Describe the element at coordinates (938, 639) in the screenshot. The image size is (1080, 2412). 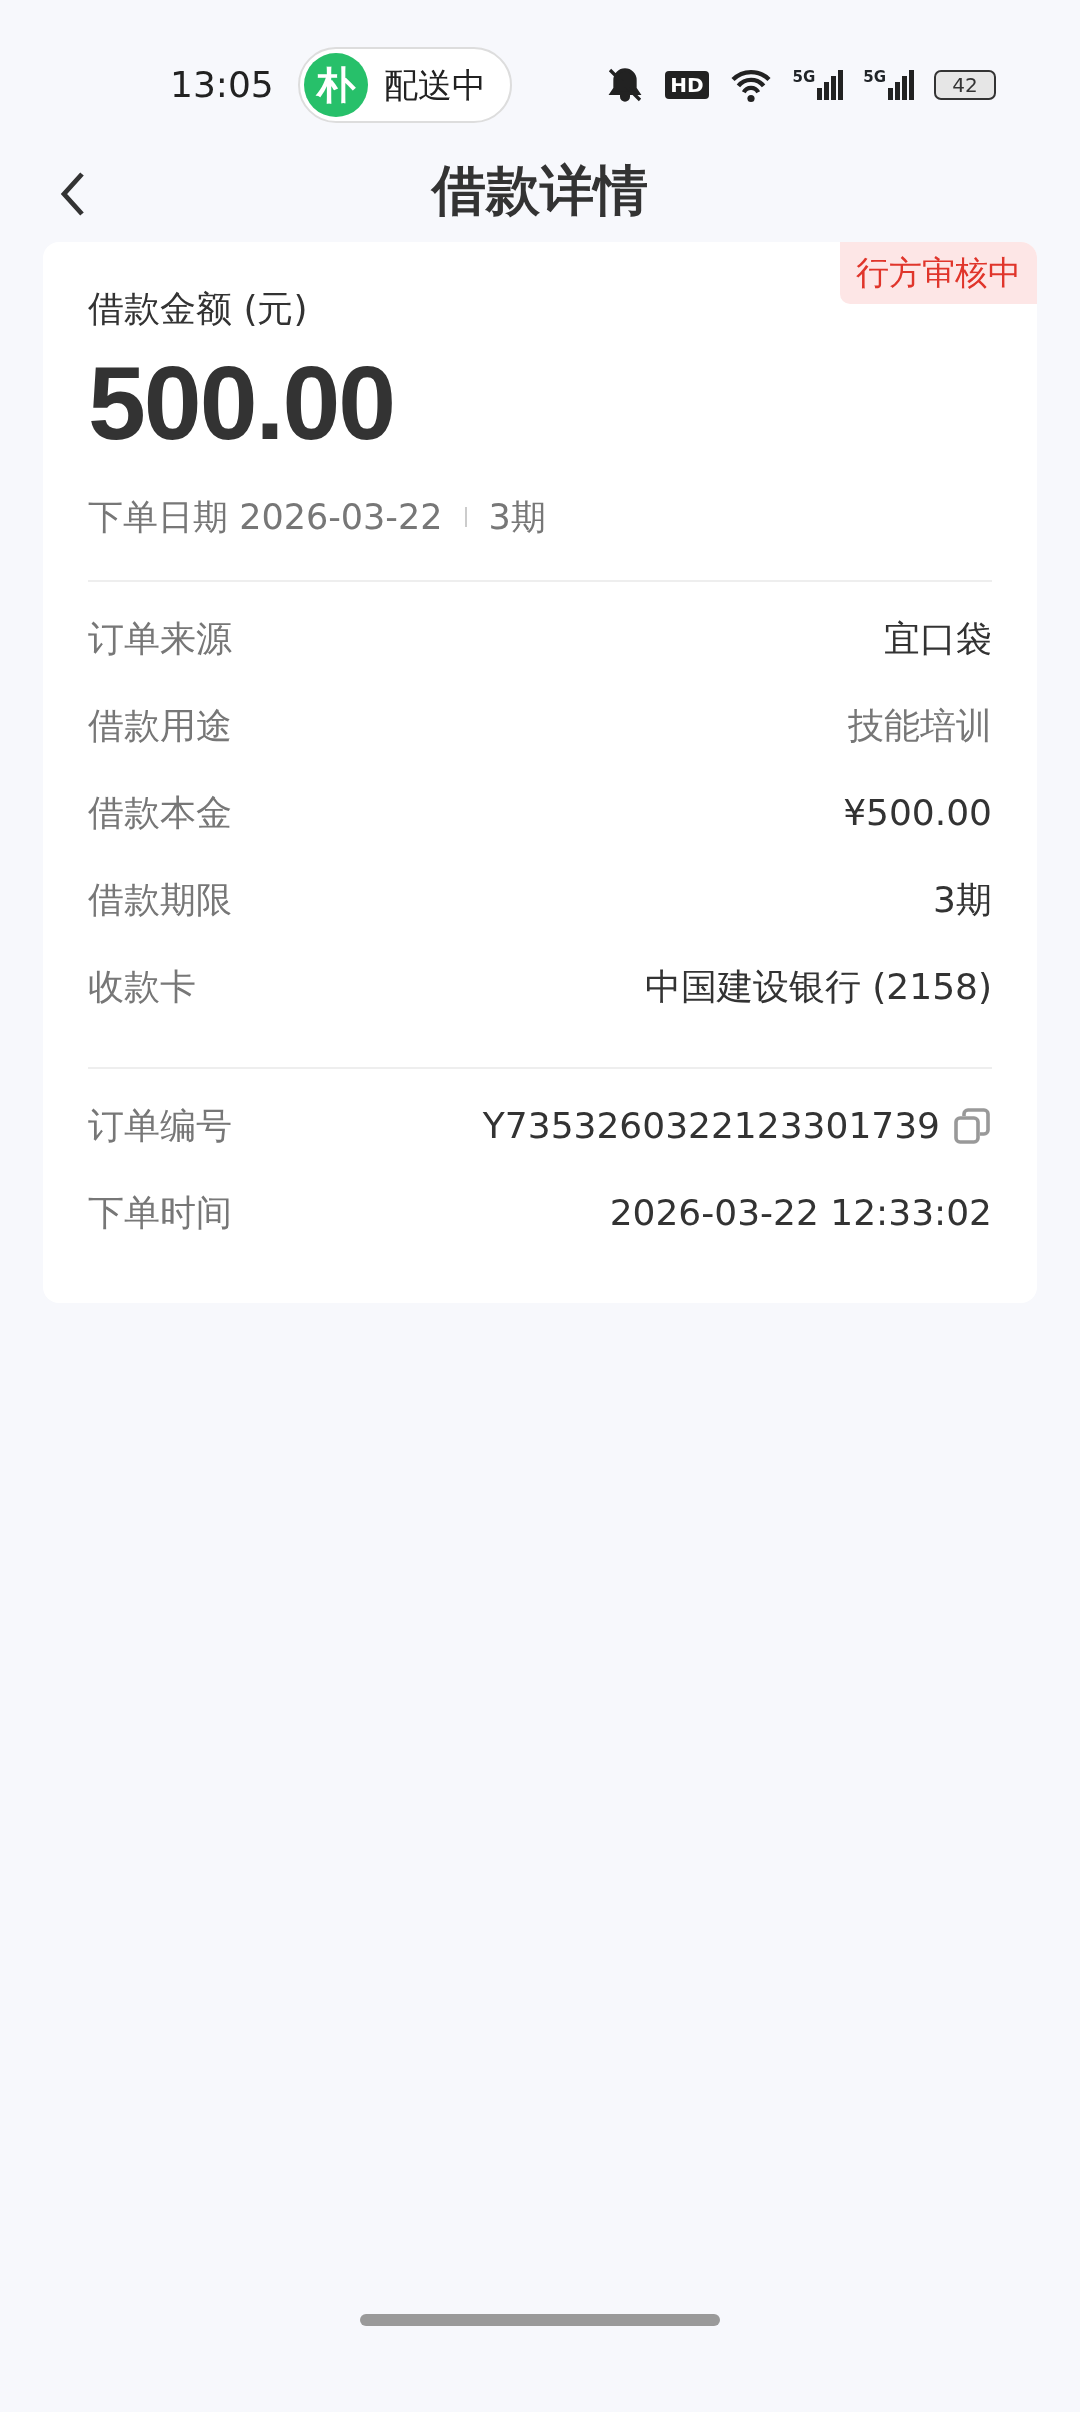
I see `detail-value: 宜口袋` at that location.